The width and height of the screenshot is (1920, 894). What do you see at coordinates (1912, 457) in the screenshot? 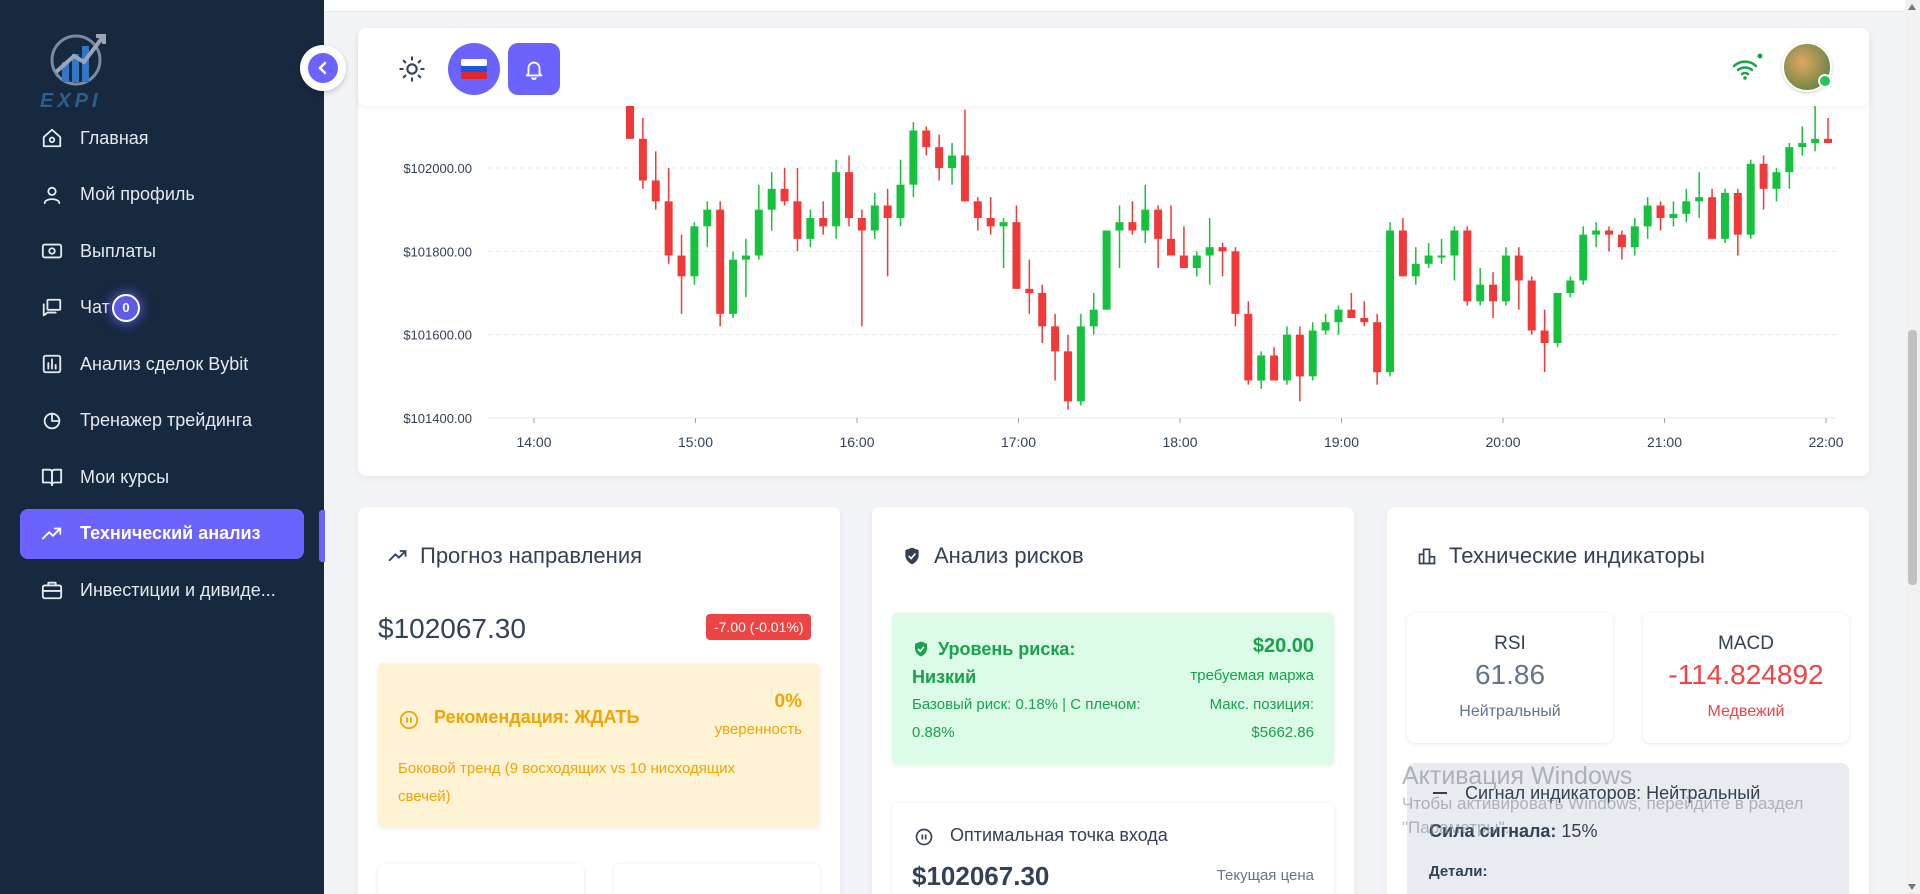
I see `scroll-thumb` at bounding box center [1912, 457].